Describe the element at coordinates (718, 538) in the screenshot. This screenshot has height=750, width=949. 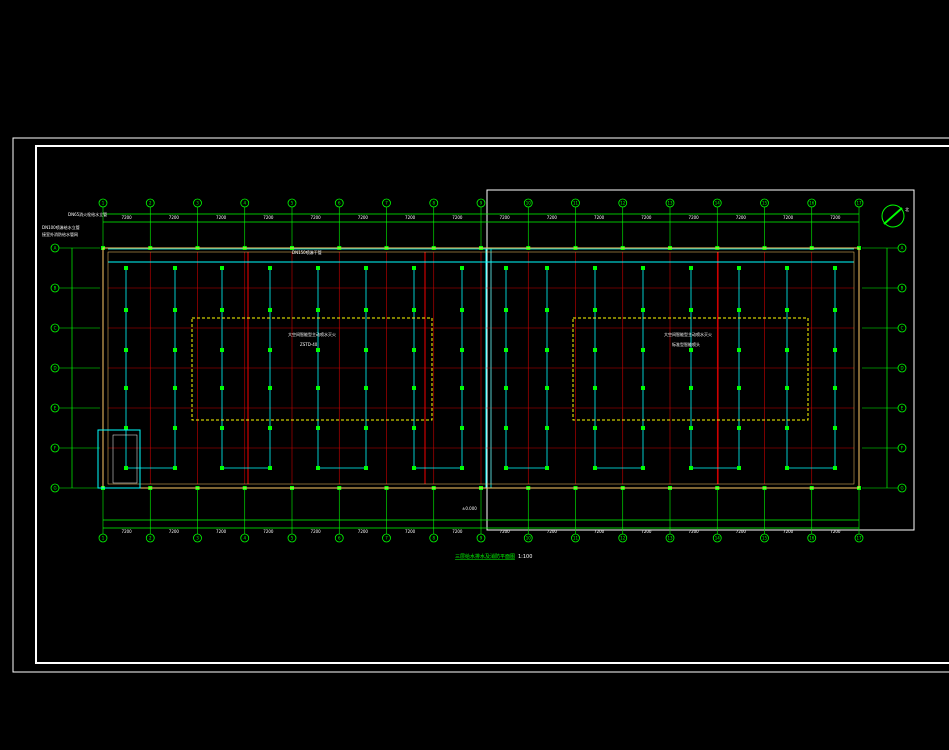
I see `axis-label: 14` at that location.